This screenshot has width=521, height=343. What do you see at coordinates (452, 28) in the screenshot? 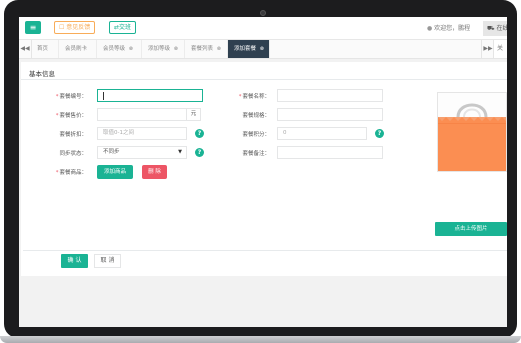
I see `welcome-label: 欢迎您，鹏程` at bounding box center [452, 28].